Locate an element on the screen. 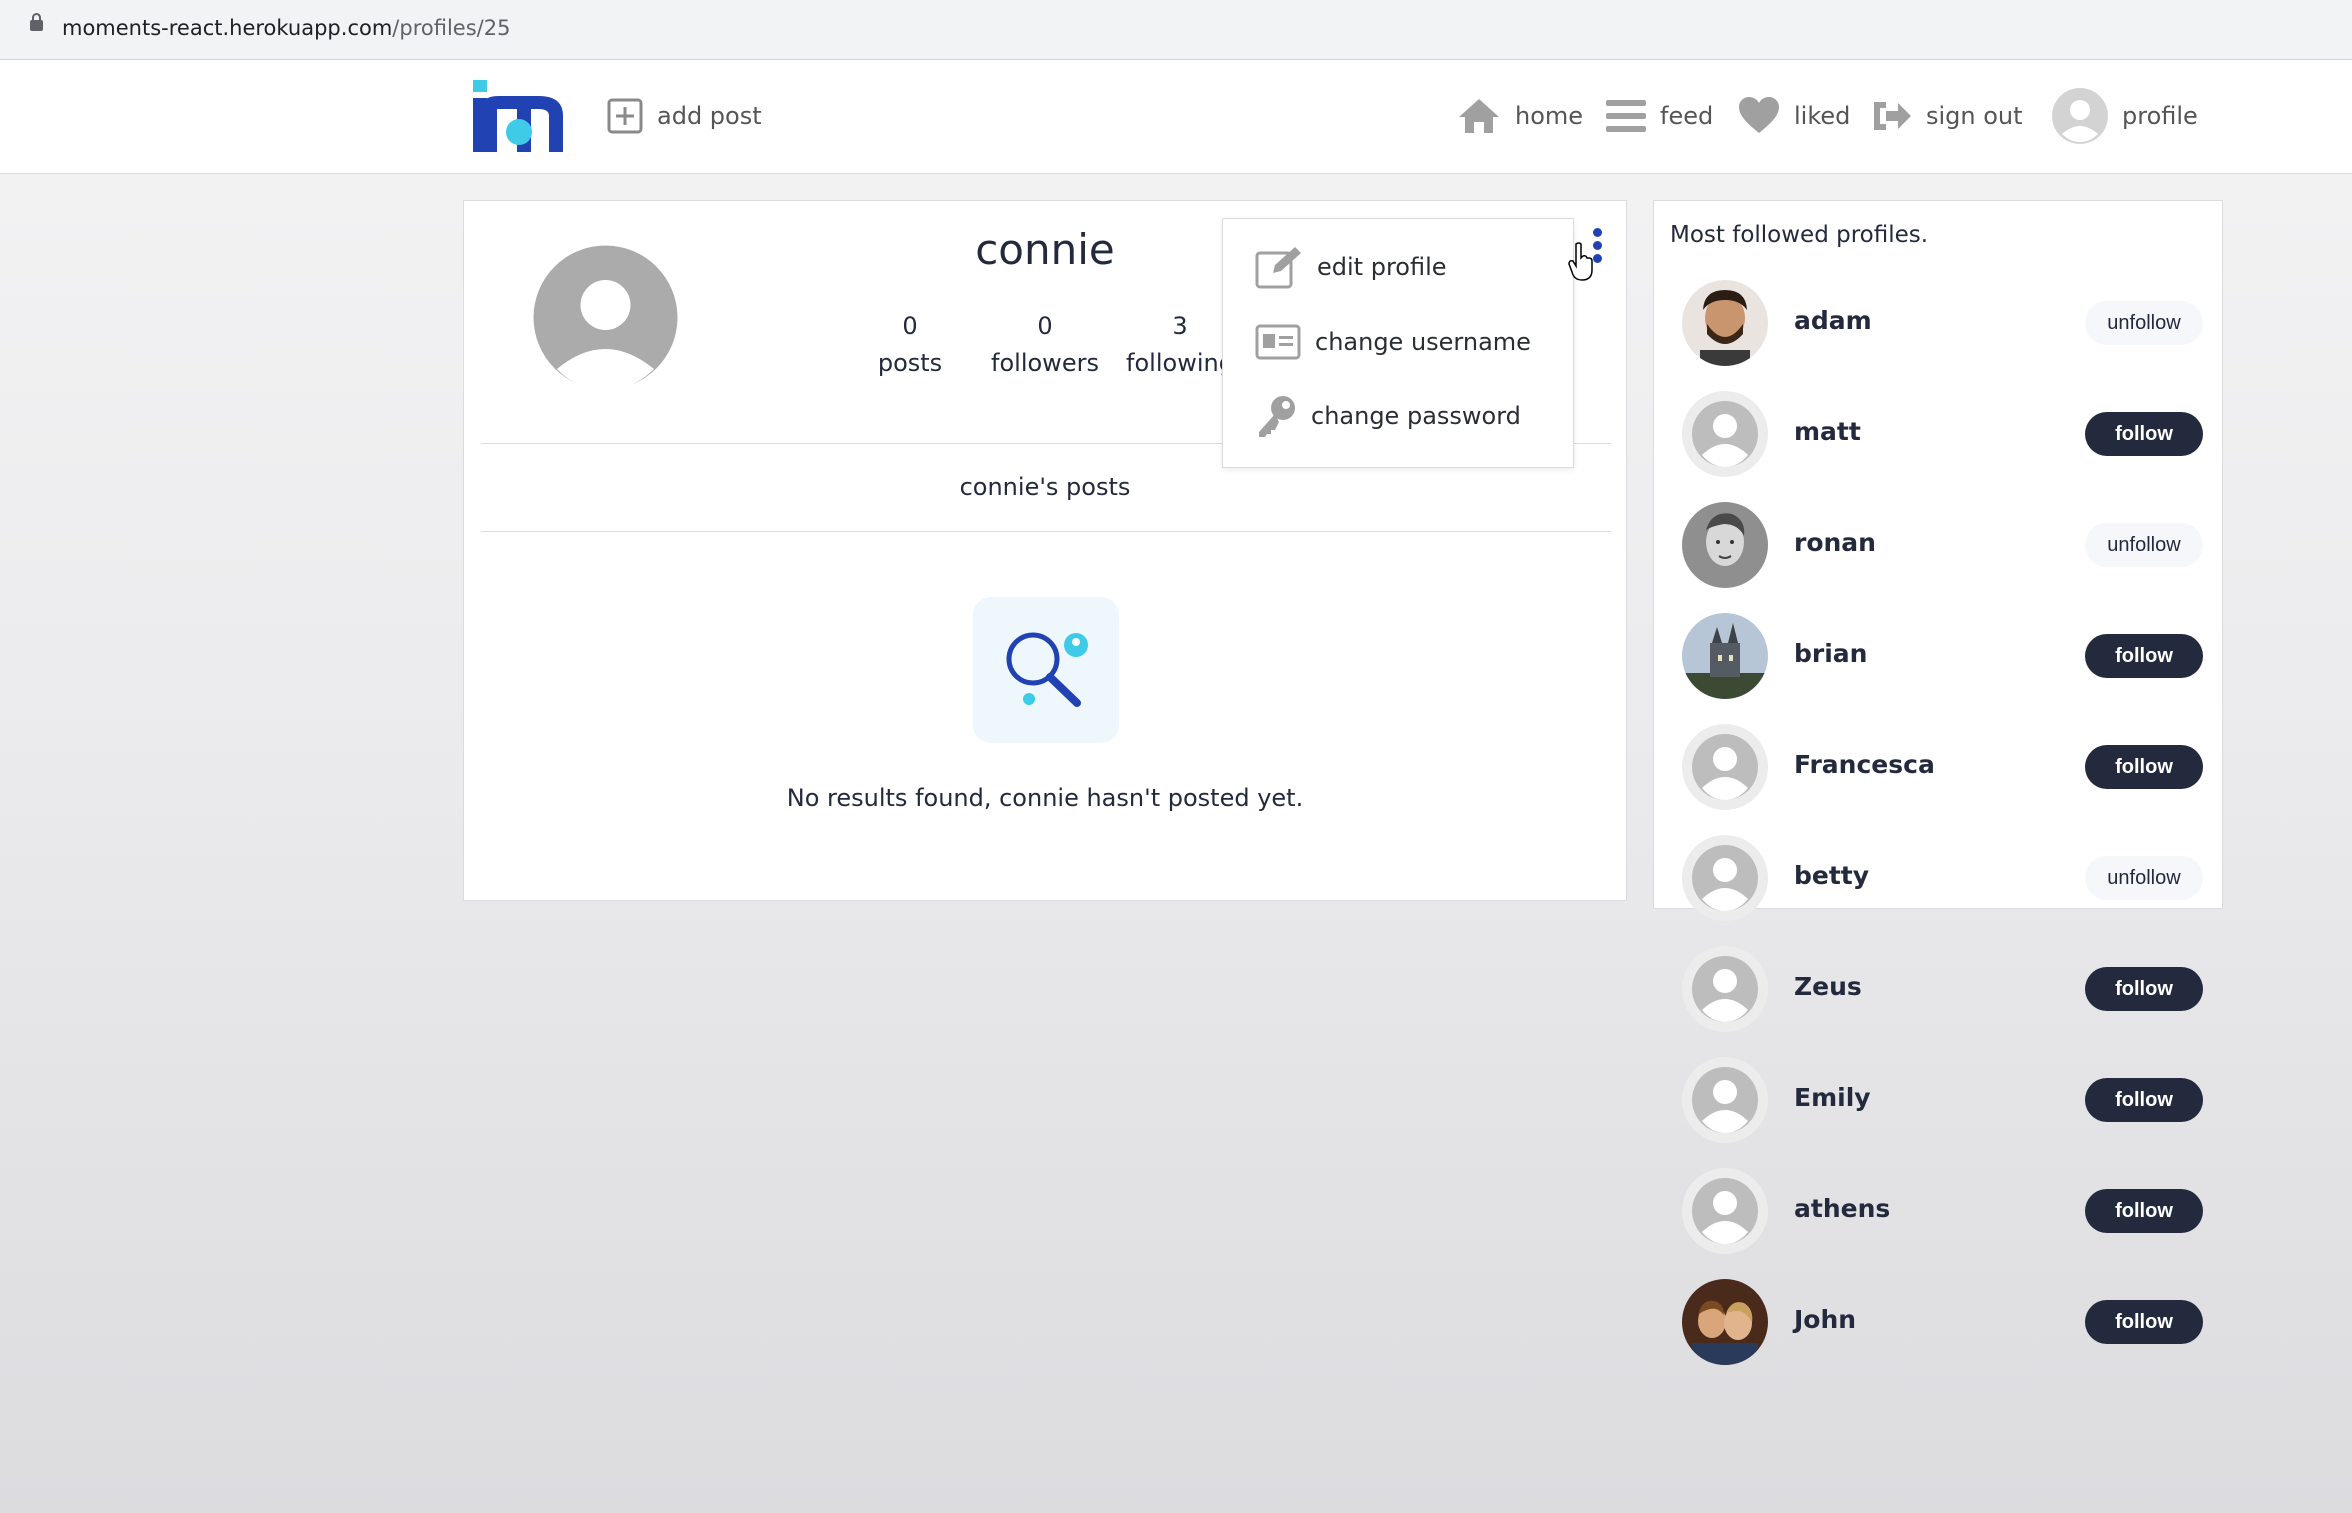  user-avatar-icon is located at coordinates (2080, 116).